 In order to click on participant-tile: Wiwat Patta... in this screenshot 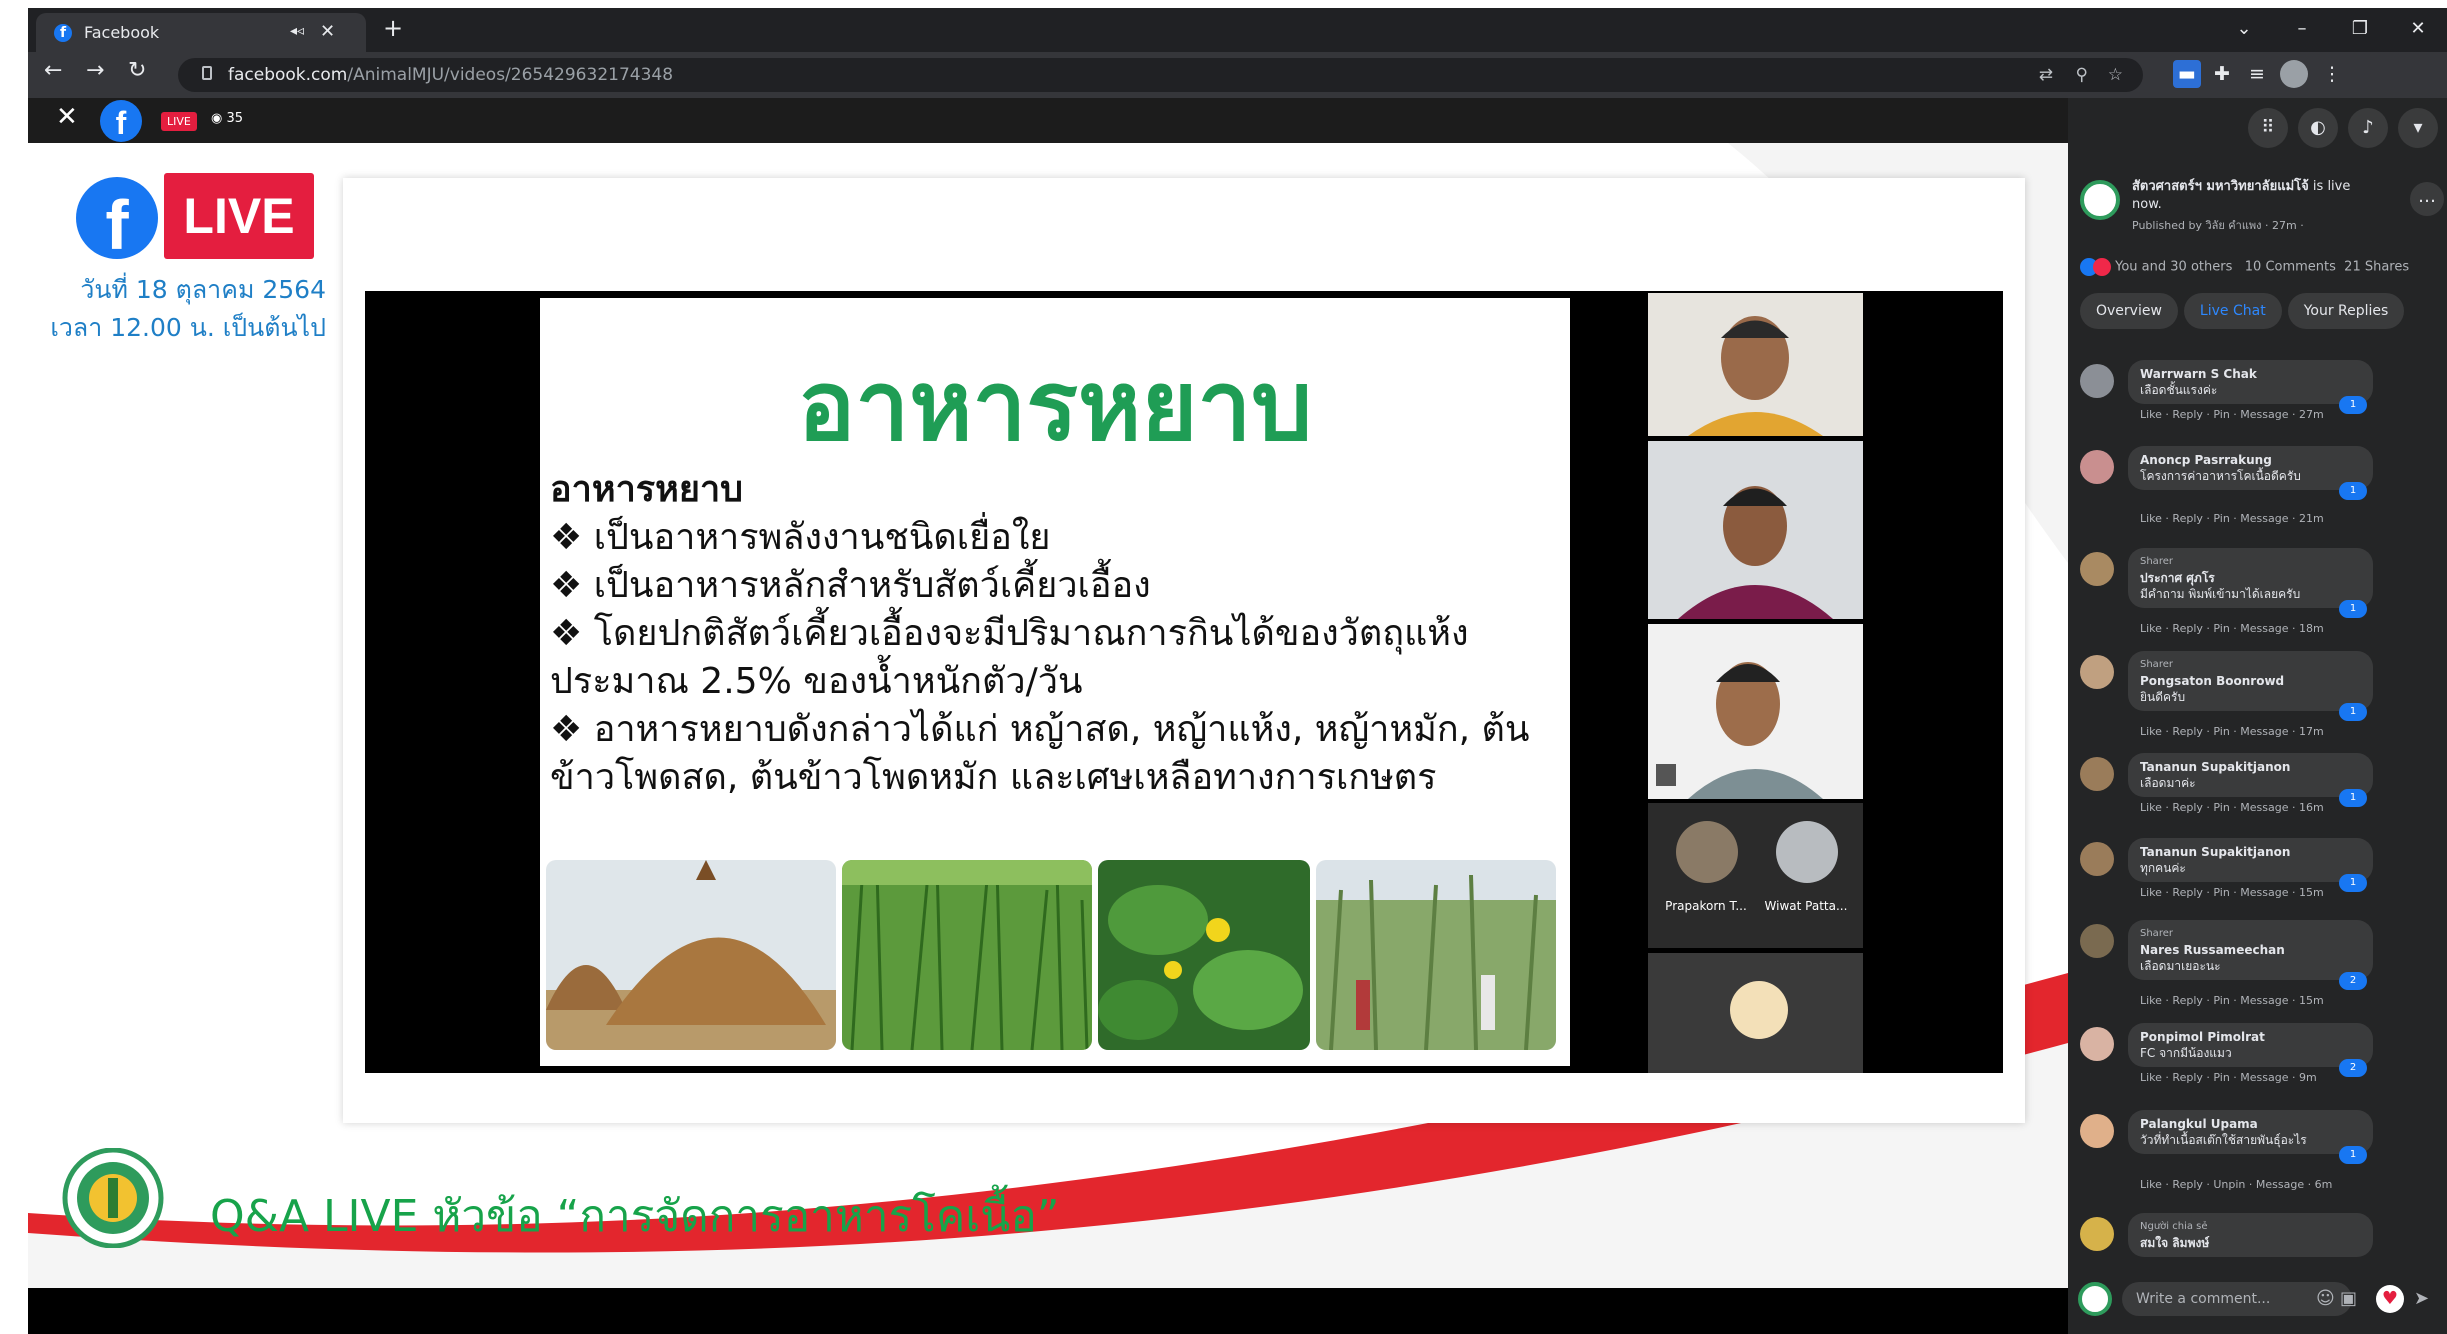, I will do `click(1806, 873)`.